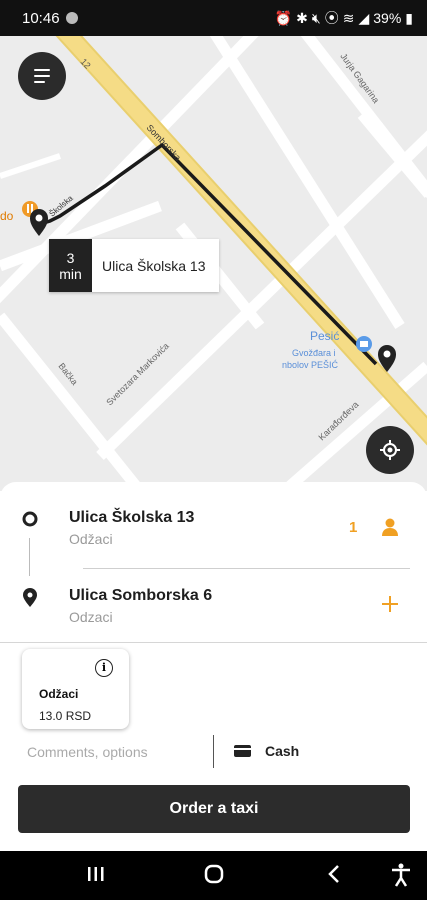  Describe the element at coordinates (213, 642) in the screenshot. I see `panel-divider` at that location.